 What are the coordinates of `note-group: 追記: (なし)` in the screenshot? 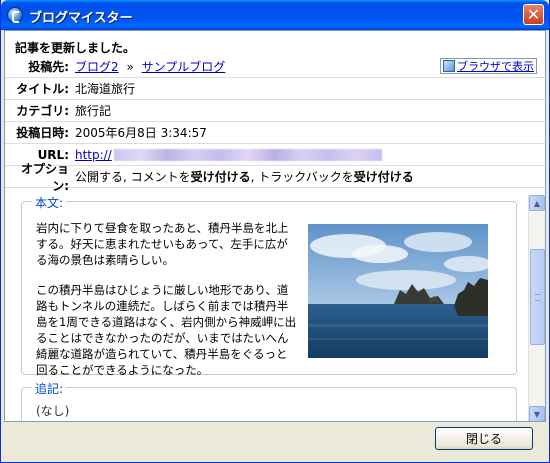 It's located at (269, 400).